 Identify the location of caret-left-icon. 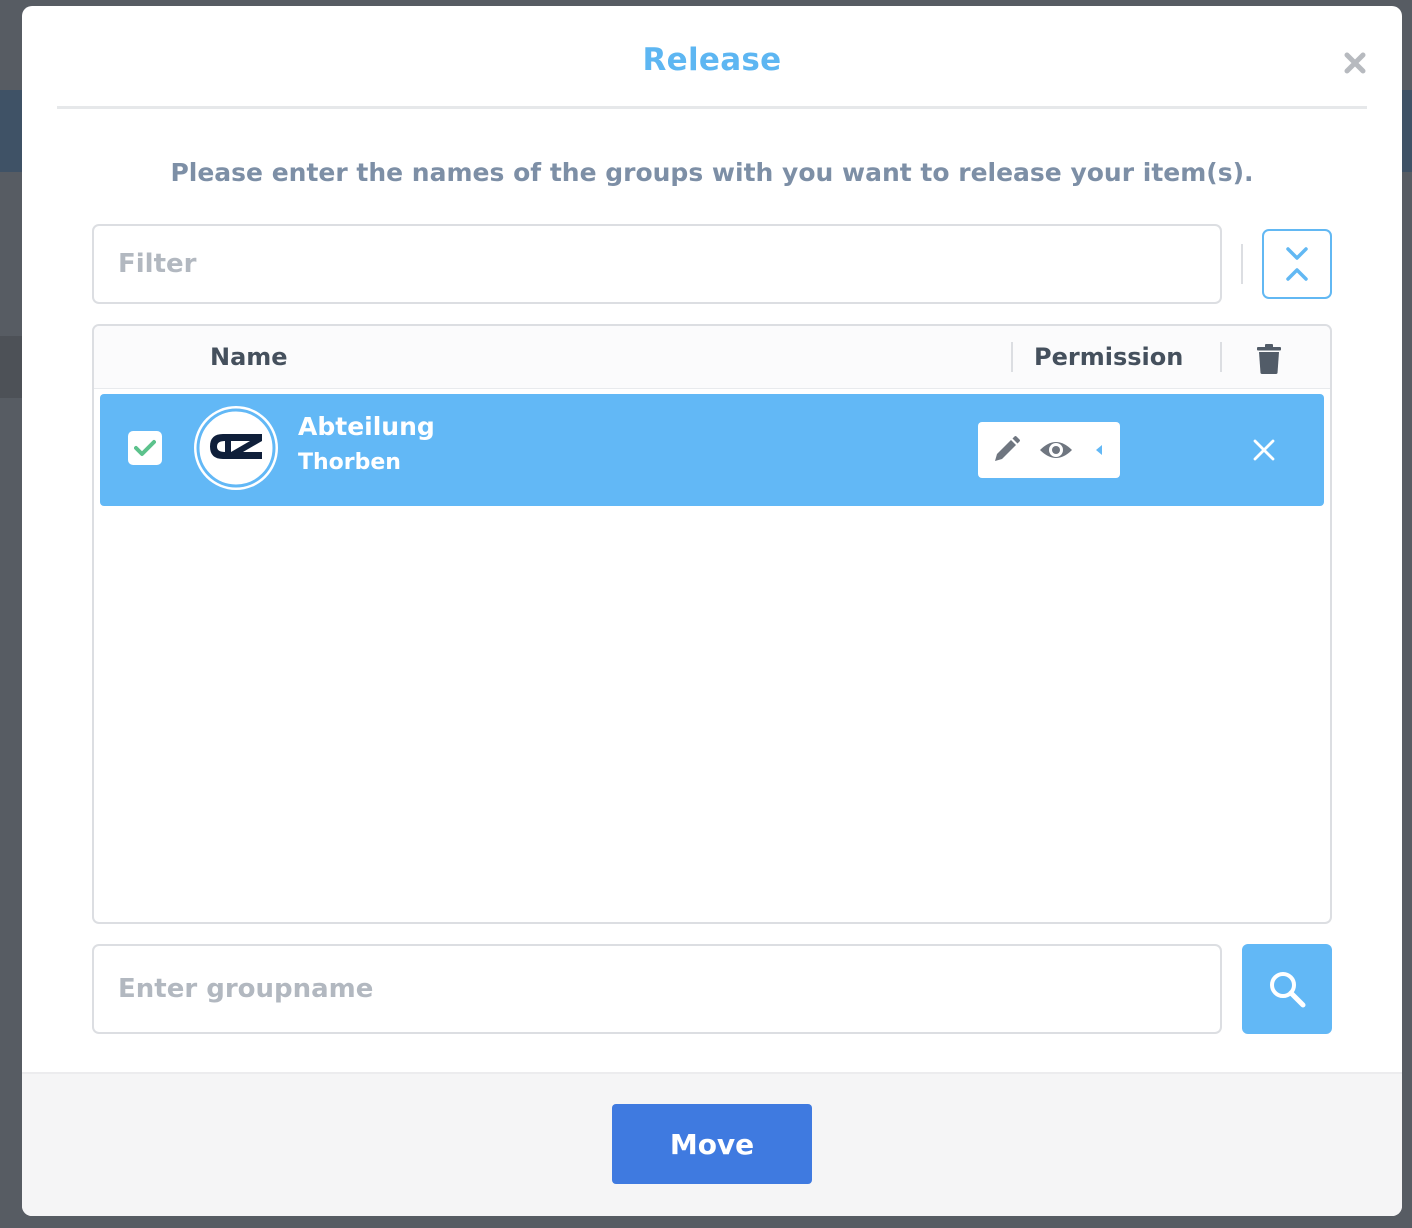
(1099, 450).